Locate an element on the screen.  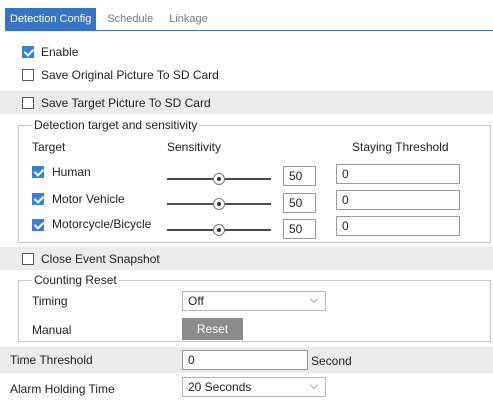
motor-vehicle-threshold-input: 0 is located at coordinates (398, 200).